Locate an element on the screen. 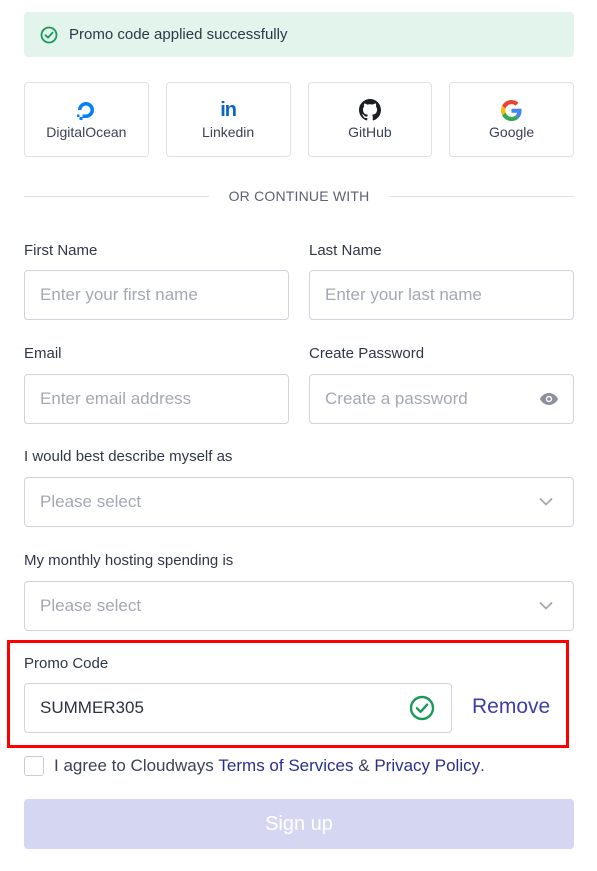 This screenshot has width=597, height=871. agree-checkbox is located at coordinates (34, 766).